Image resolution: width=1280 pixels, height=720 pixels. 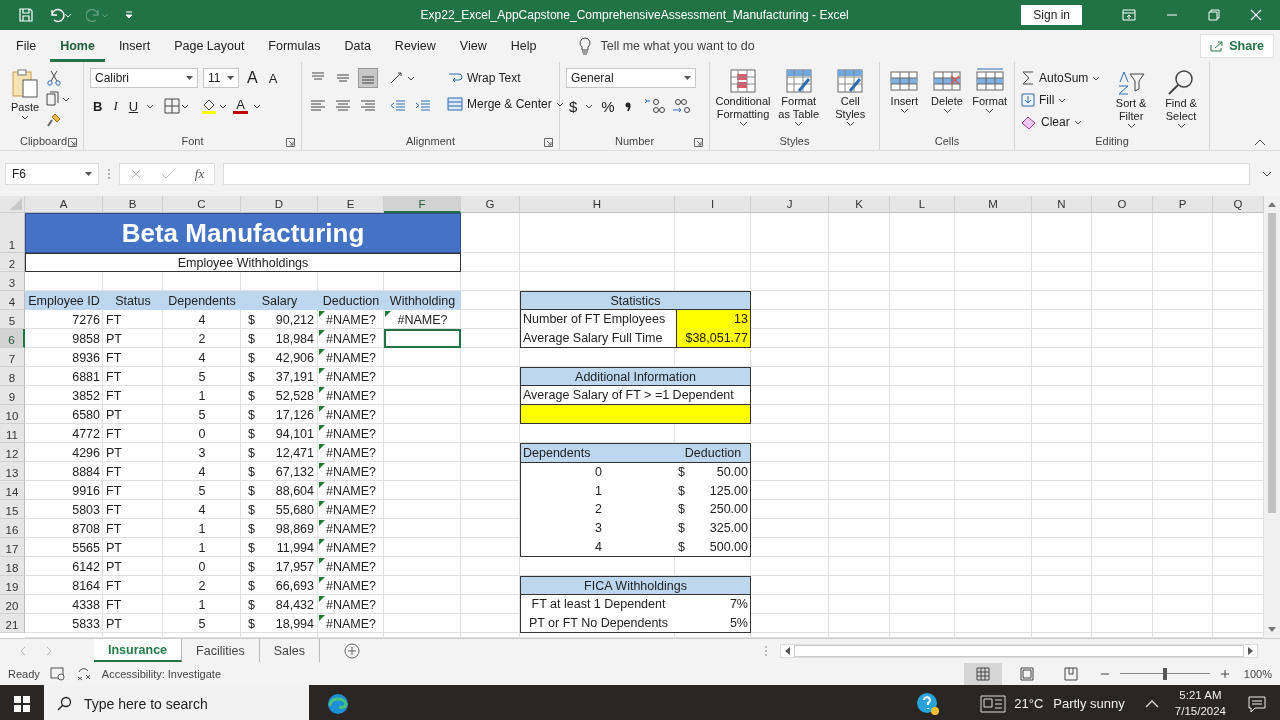 What do you see at coordinates (176, 702) in the screenshot?
I see `taskbar-search-field: Type here to search` at bounding box center [176, 702].